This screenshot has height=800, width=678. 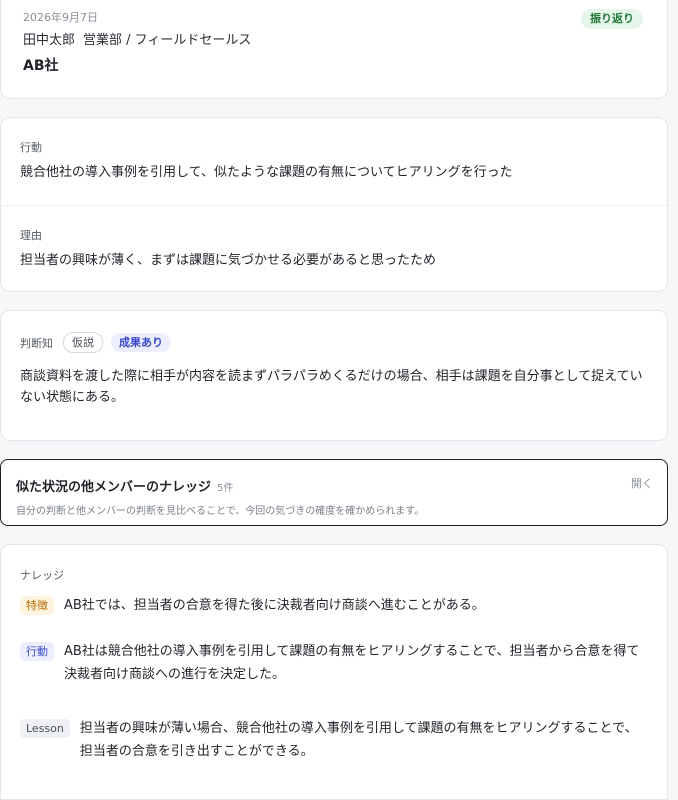 I want to click on company-name: AB社, so click(x=41, y=66).